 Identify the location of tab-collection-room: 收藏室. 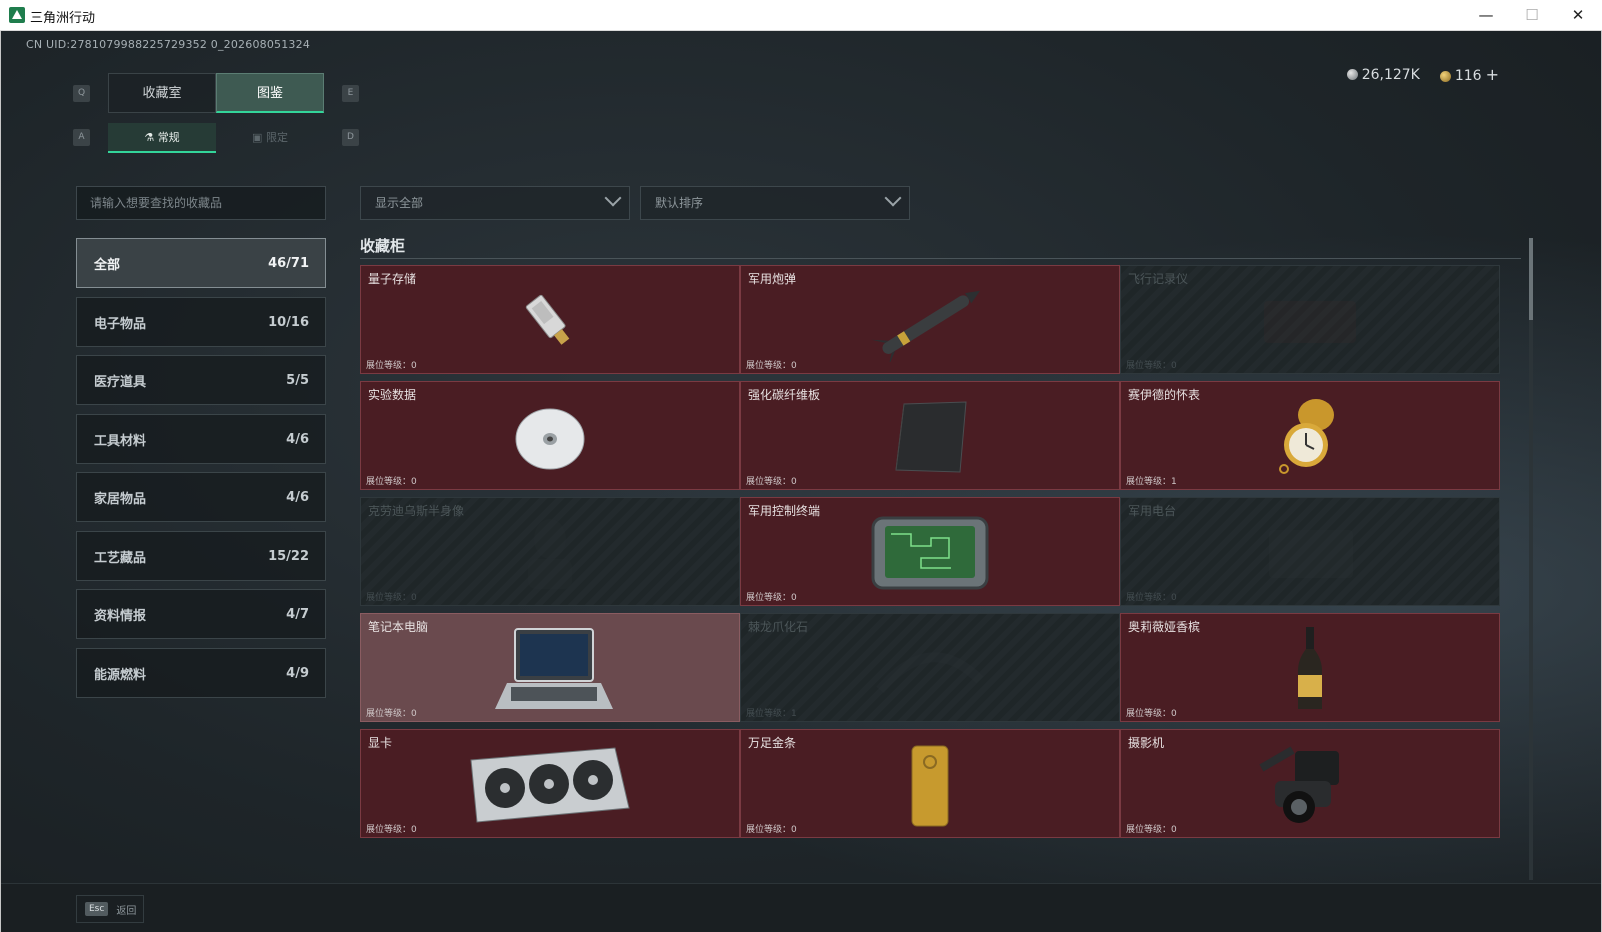
(162, 93).